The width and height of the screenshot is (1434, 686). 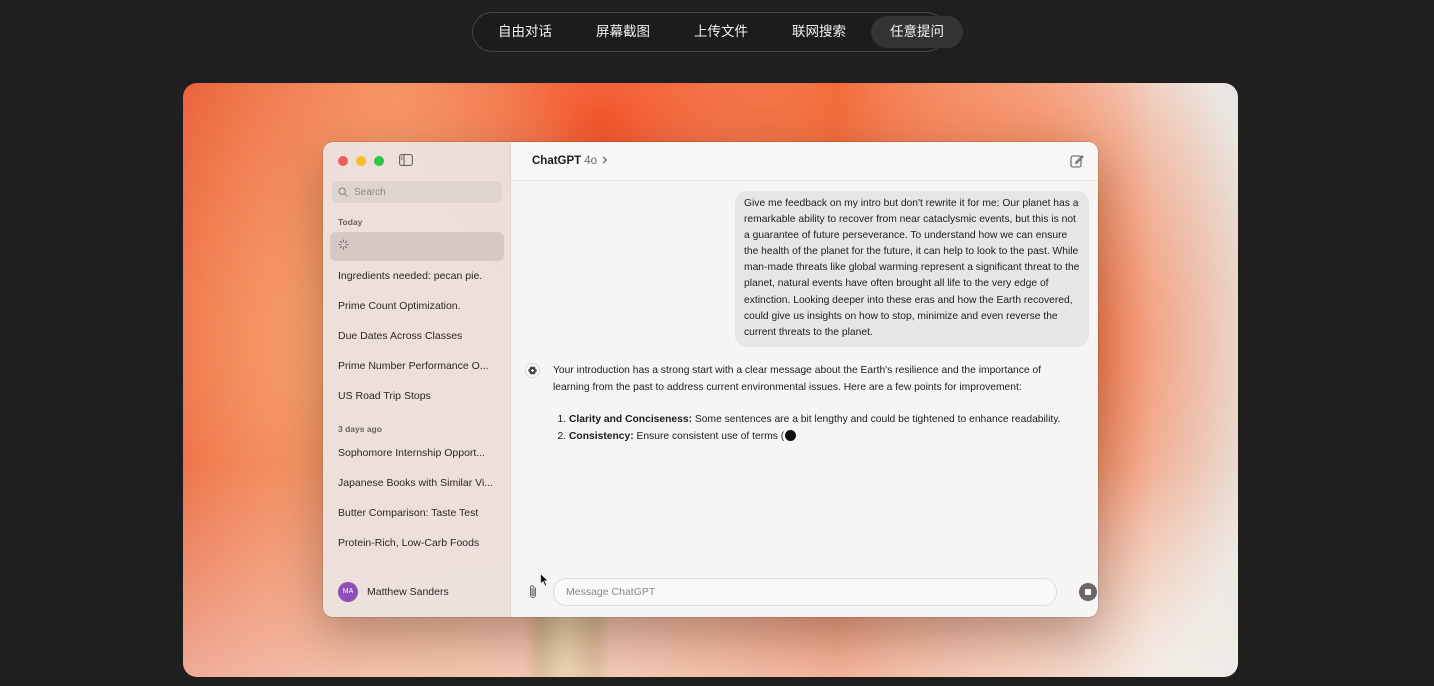 I want to click on stop-icon, so click(x=1088, y=592).